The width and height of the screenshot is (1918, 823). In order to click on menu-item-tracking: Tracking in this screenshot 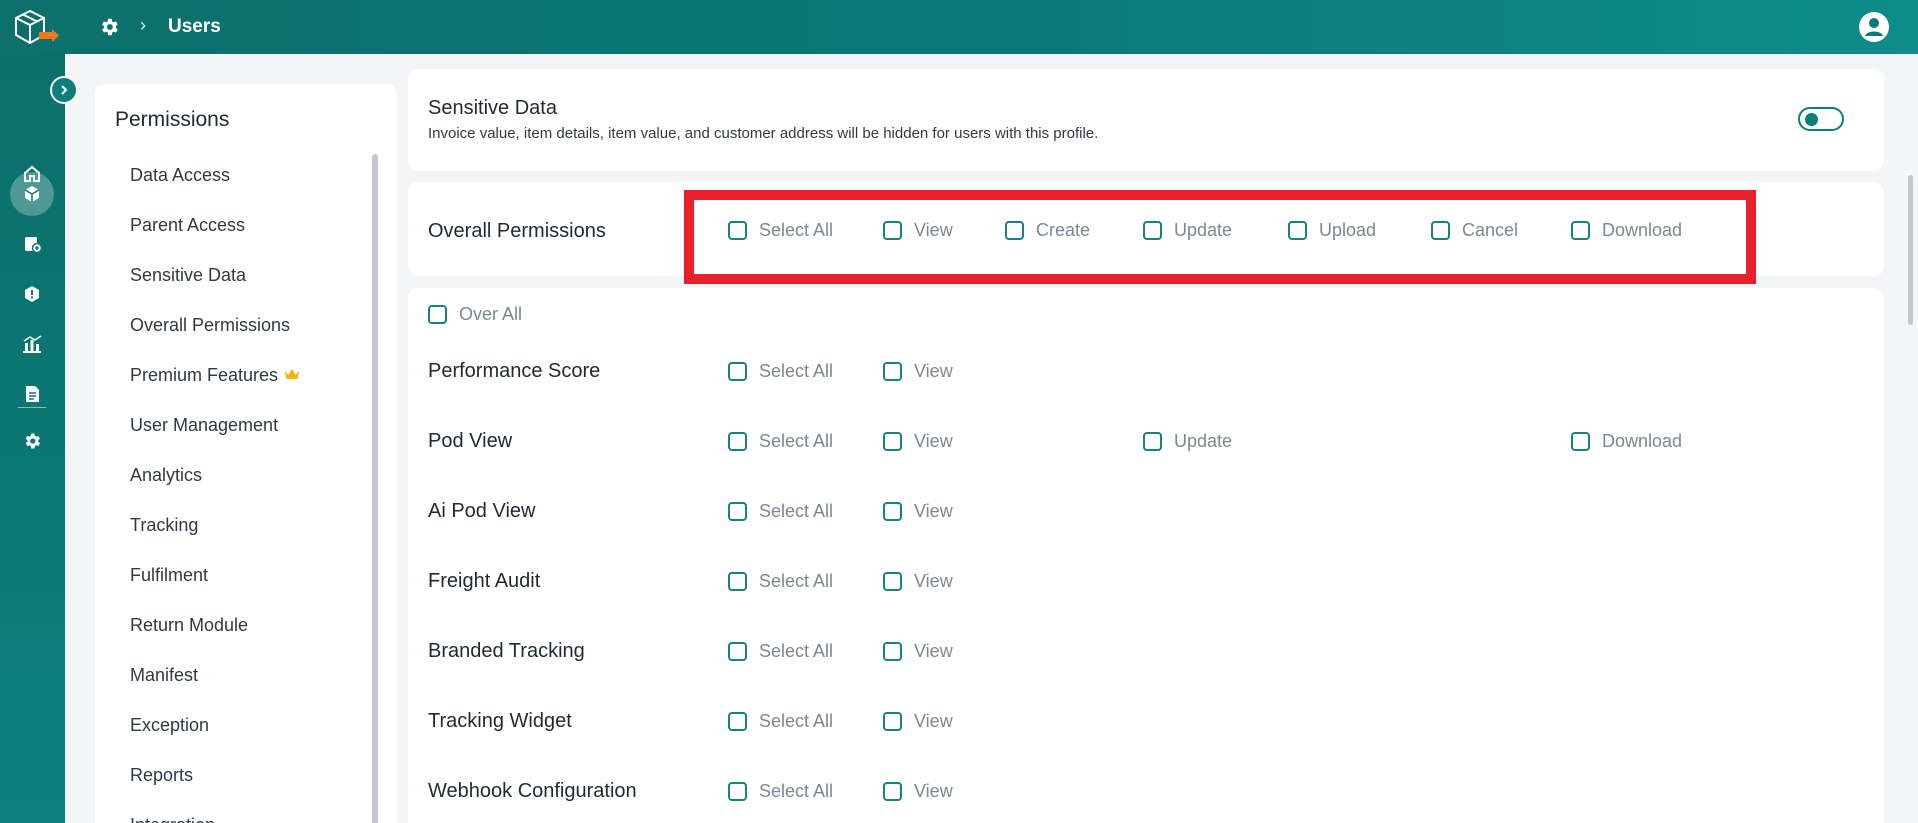, I will do `click(164, 525)`.